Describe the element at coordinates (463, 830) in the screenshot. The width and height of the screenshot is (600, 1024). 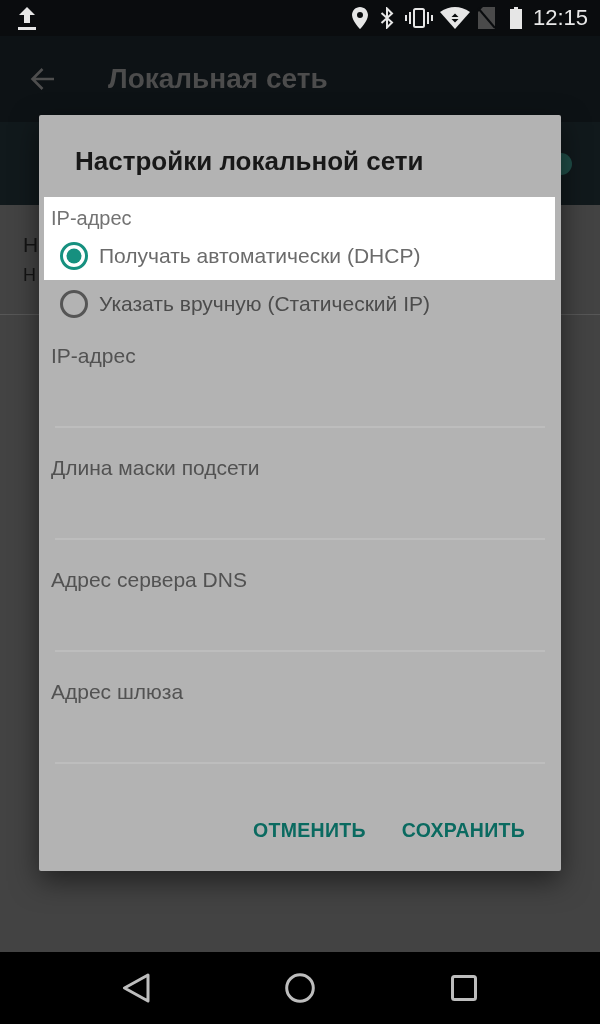
I see `dialog-button: СОХРАНИТЬ` at that location.